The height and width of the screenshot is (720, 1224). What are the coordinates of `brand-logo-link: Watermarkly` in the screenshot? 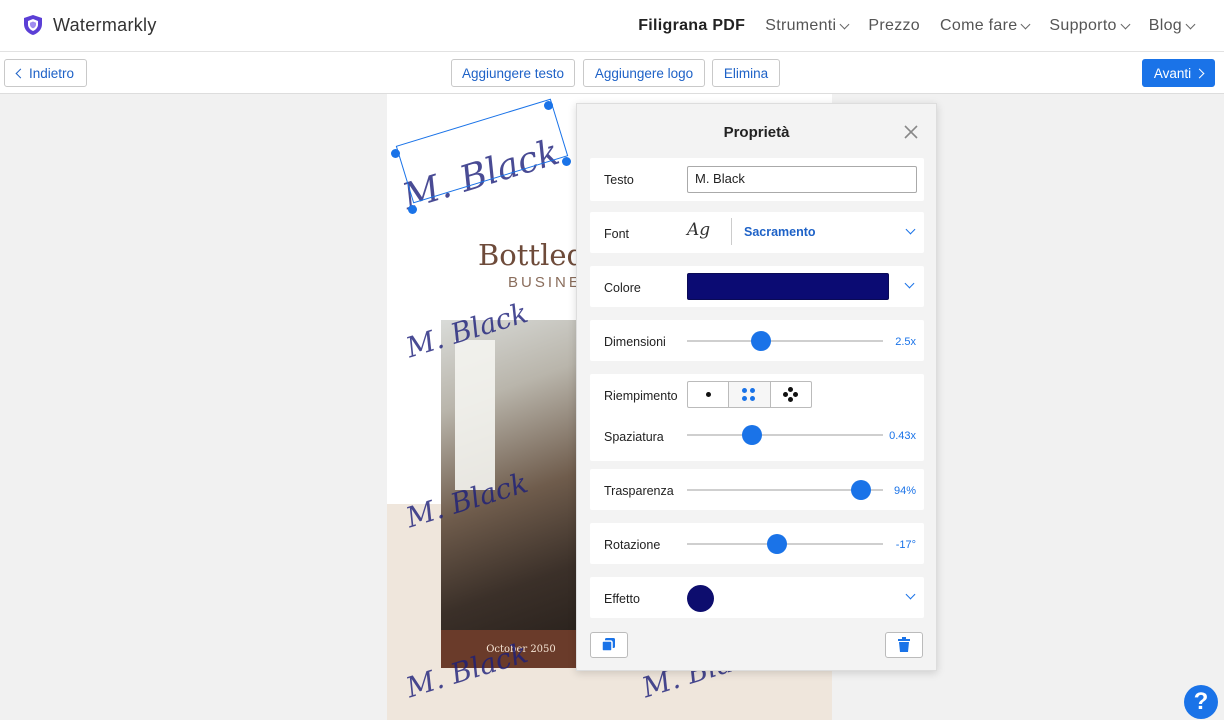 It's located at (89, 25).